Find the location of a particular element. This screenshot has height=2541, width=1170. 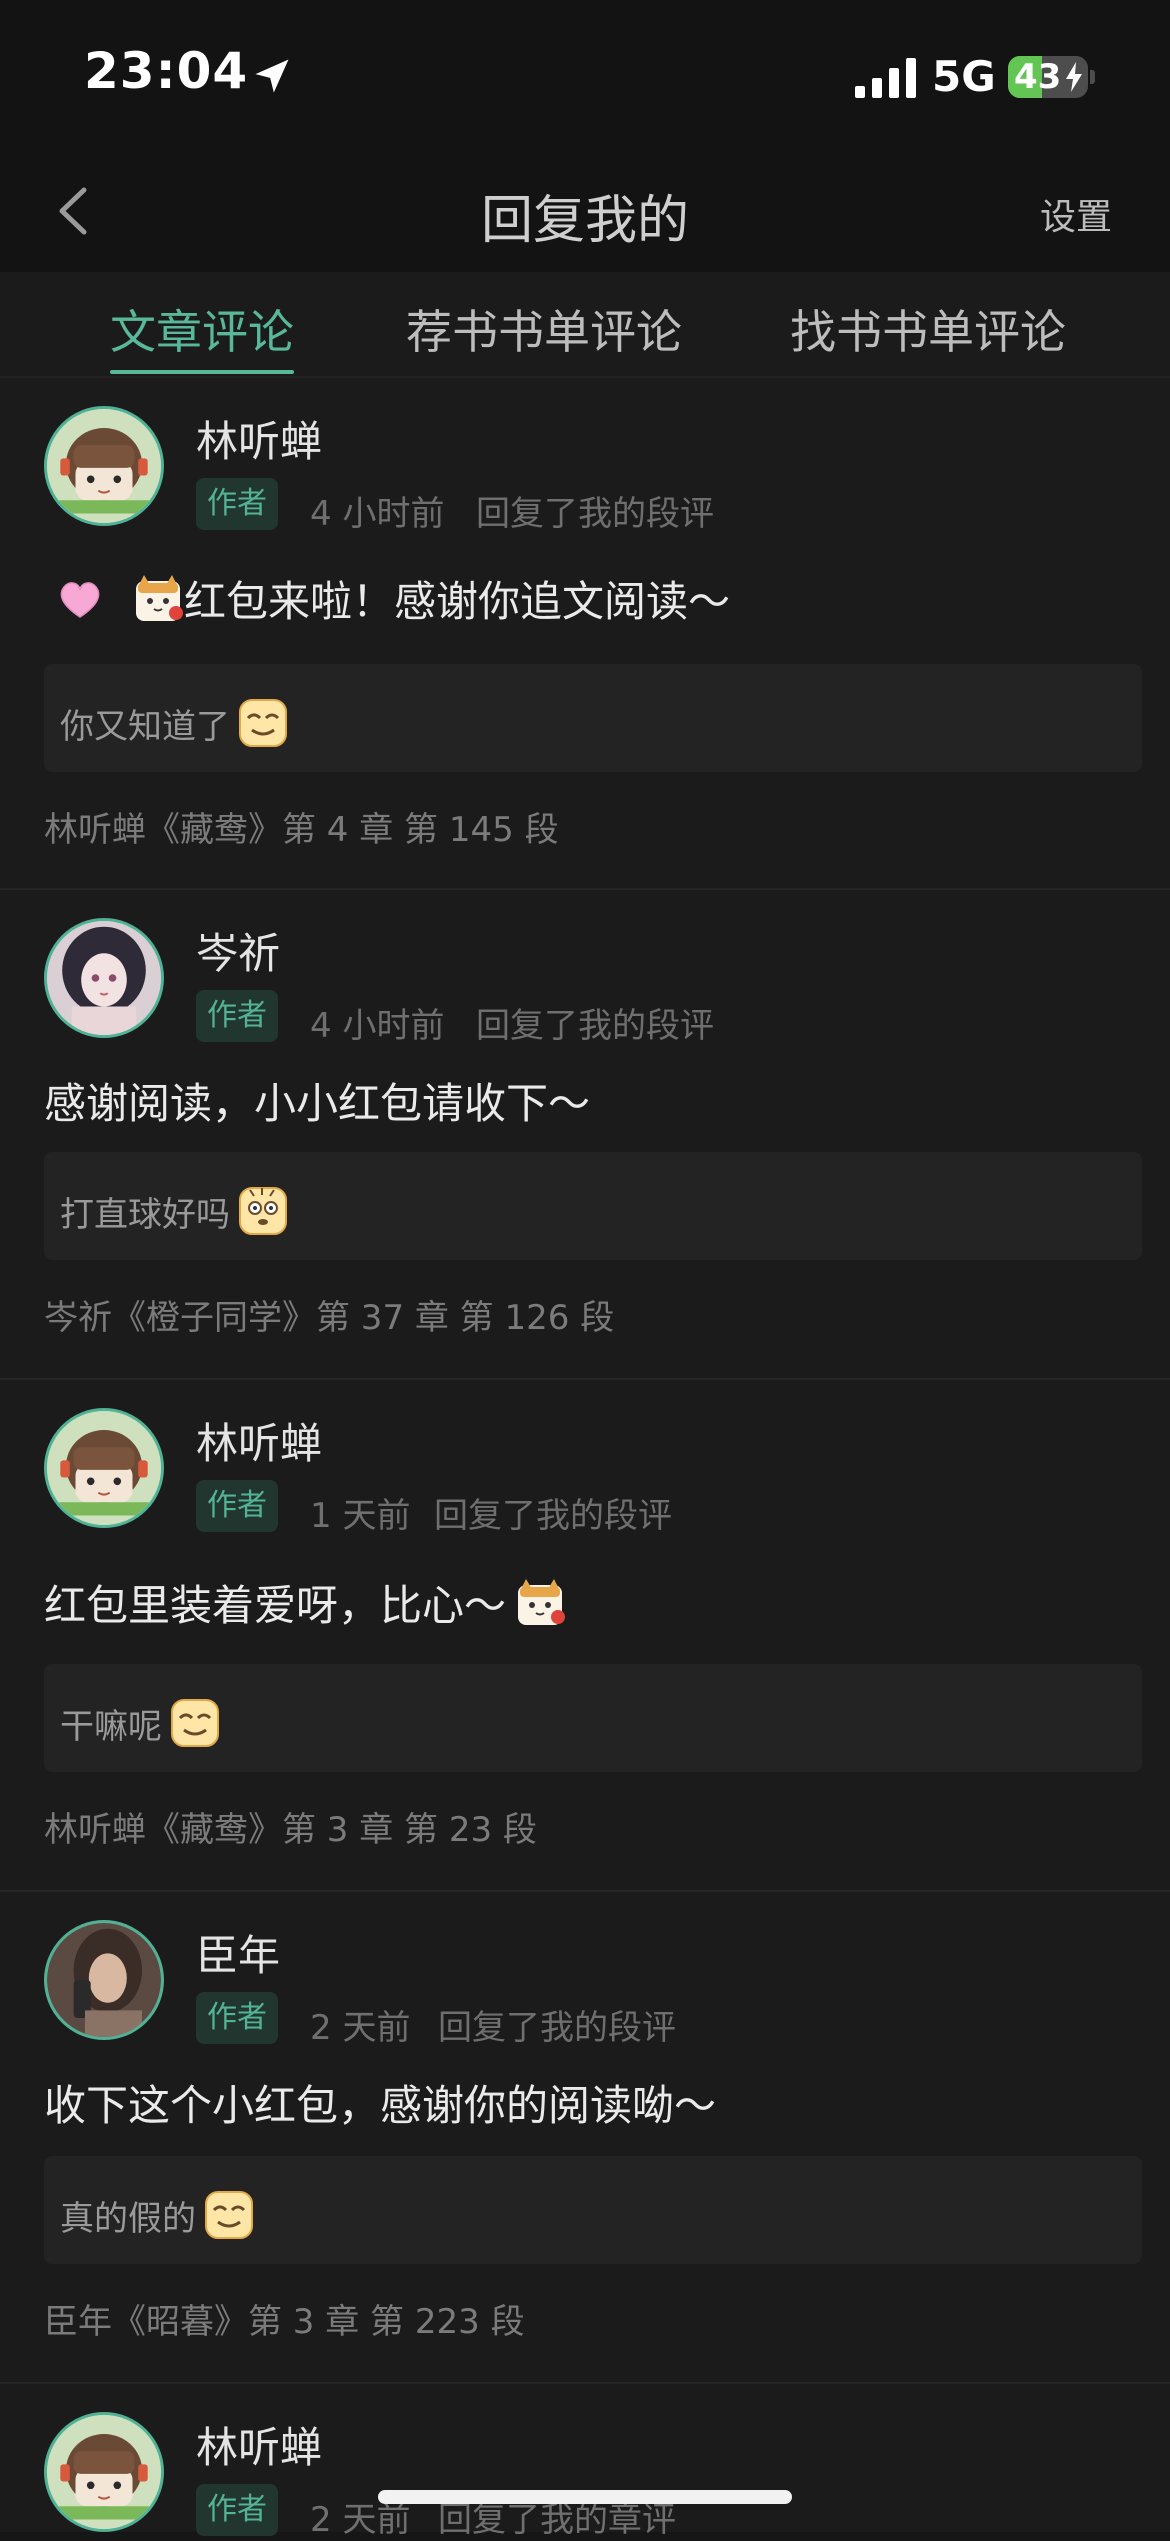

status-time: 23:04 is located at coordinates (166, 71).